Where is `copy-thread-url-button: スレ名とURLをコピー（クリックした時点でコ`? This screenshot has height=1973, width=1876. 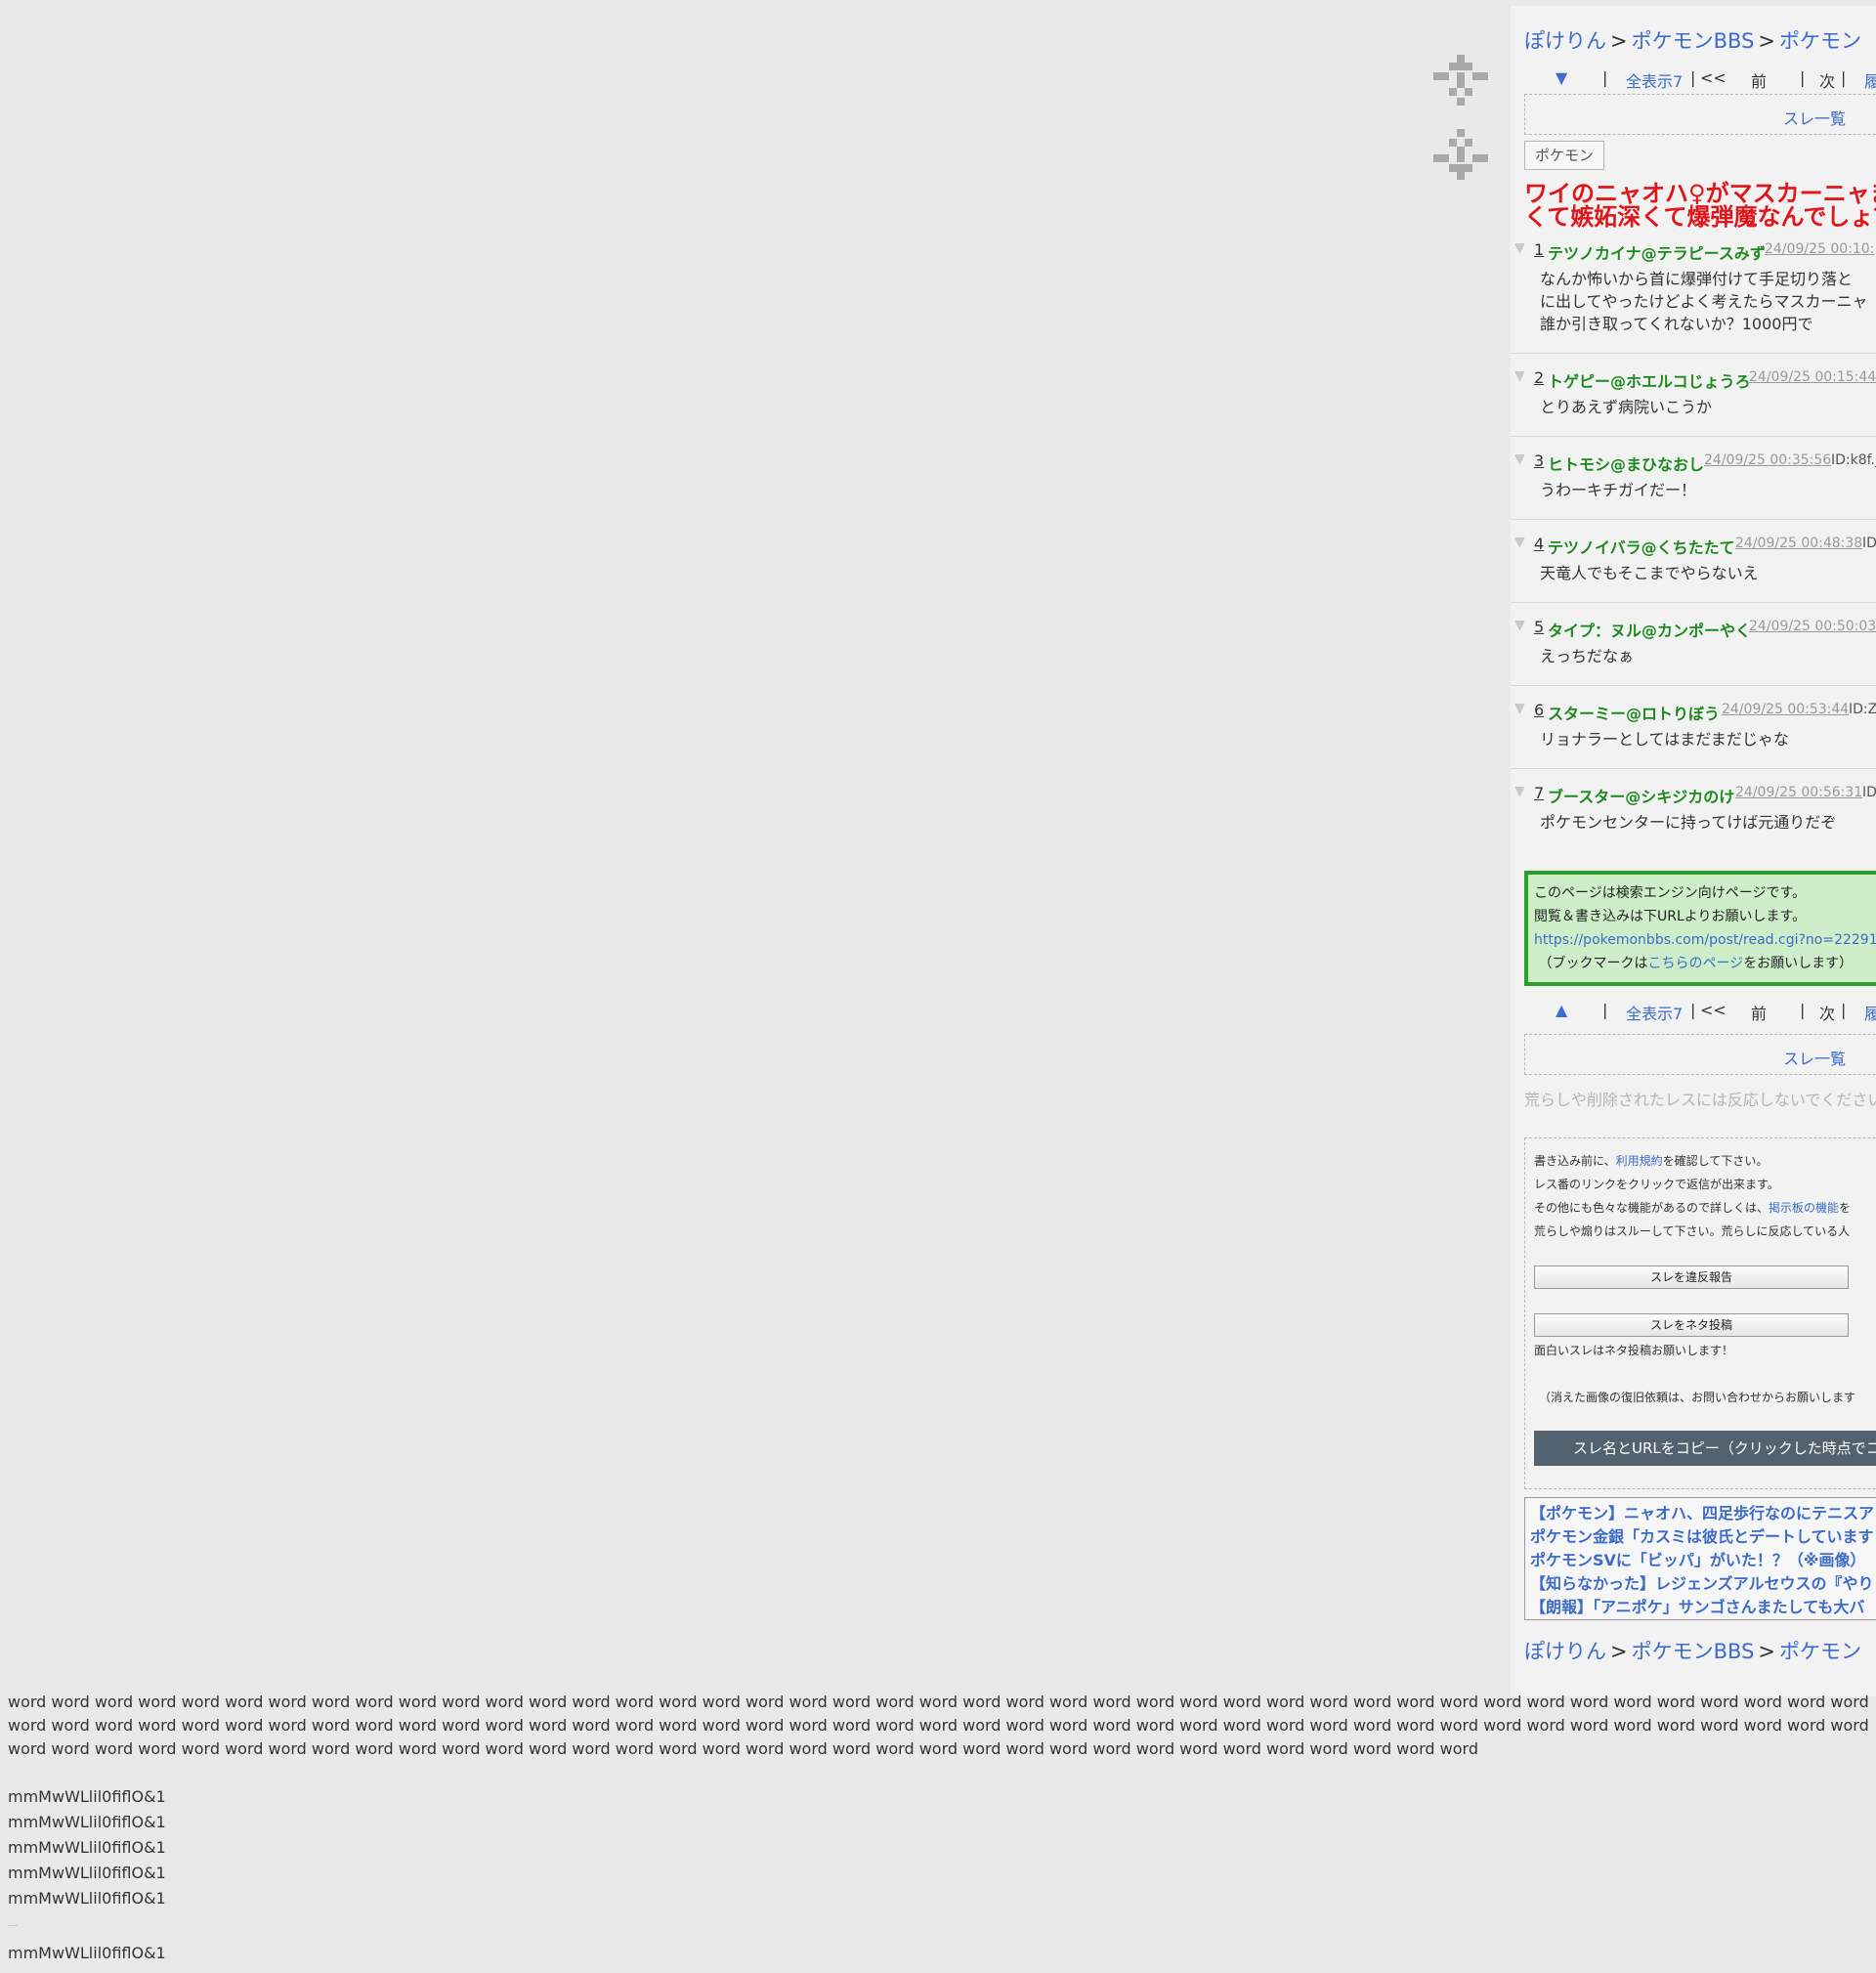 copy-thread-url-button: スレ名とURLをコピー（クリックした時点でコ is located at coordinates (1705, 1448).